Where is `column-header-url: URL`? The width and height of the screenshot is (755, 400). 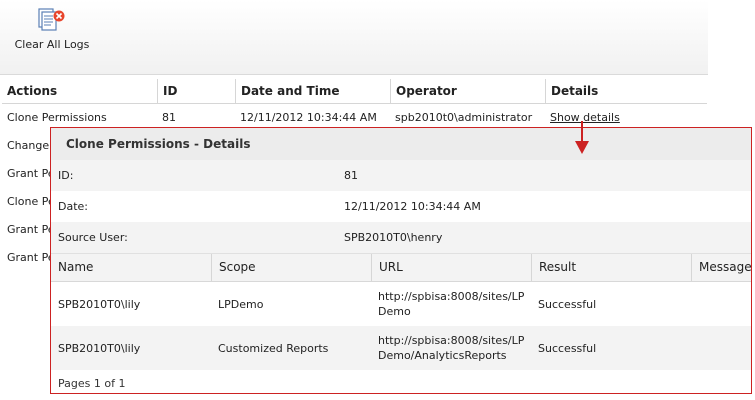 column-header-url: URL is located at coordinates (451, 267).